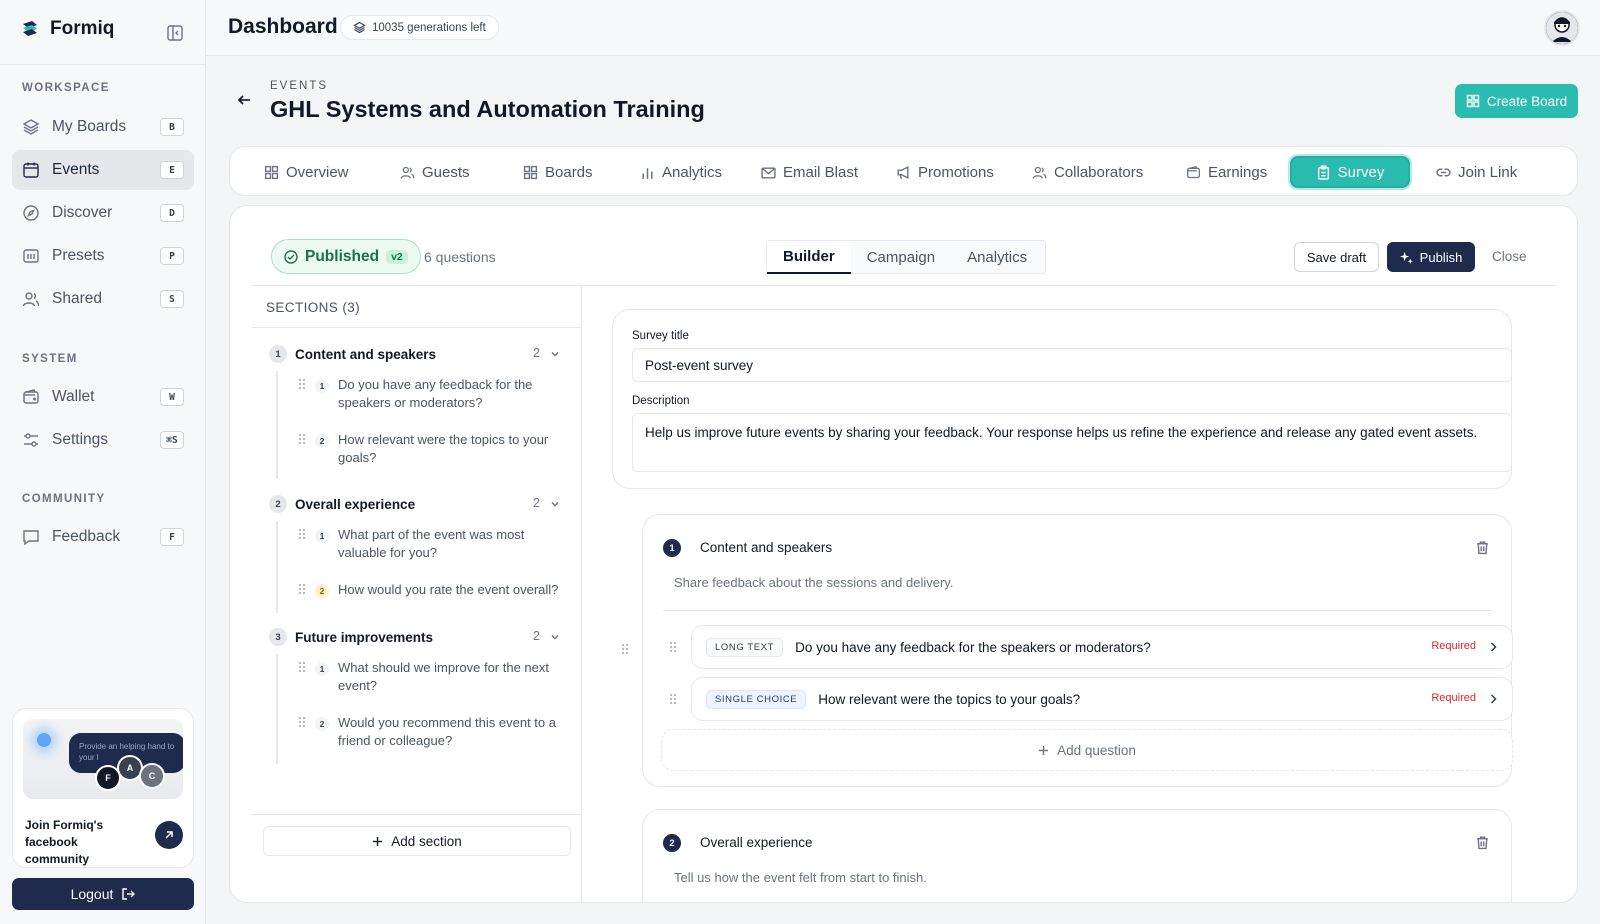  I want to click on section-question-count: 2, so click(536, 636).